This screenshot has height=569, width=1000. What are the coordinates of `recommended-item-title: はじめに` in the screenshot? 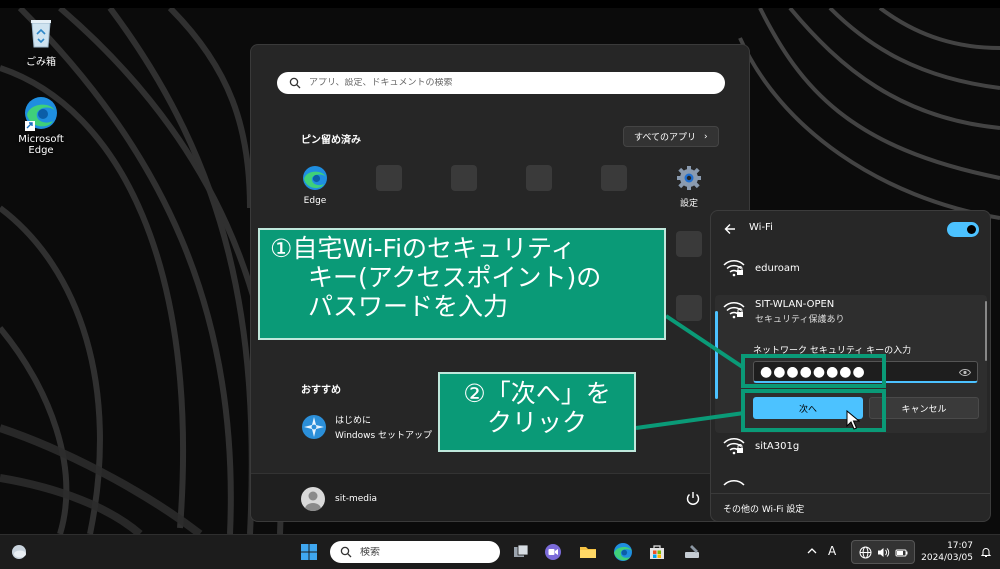 It's located at (353, 421).